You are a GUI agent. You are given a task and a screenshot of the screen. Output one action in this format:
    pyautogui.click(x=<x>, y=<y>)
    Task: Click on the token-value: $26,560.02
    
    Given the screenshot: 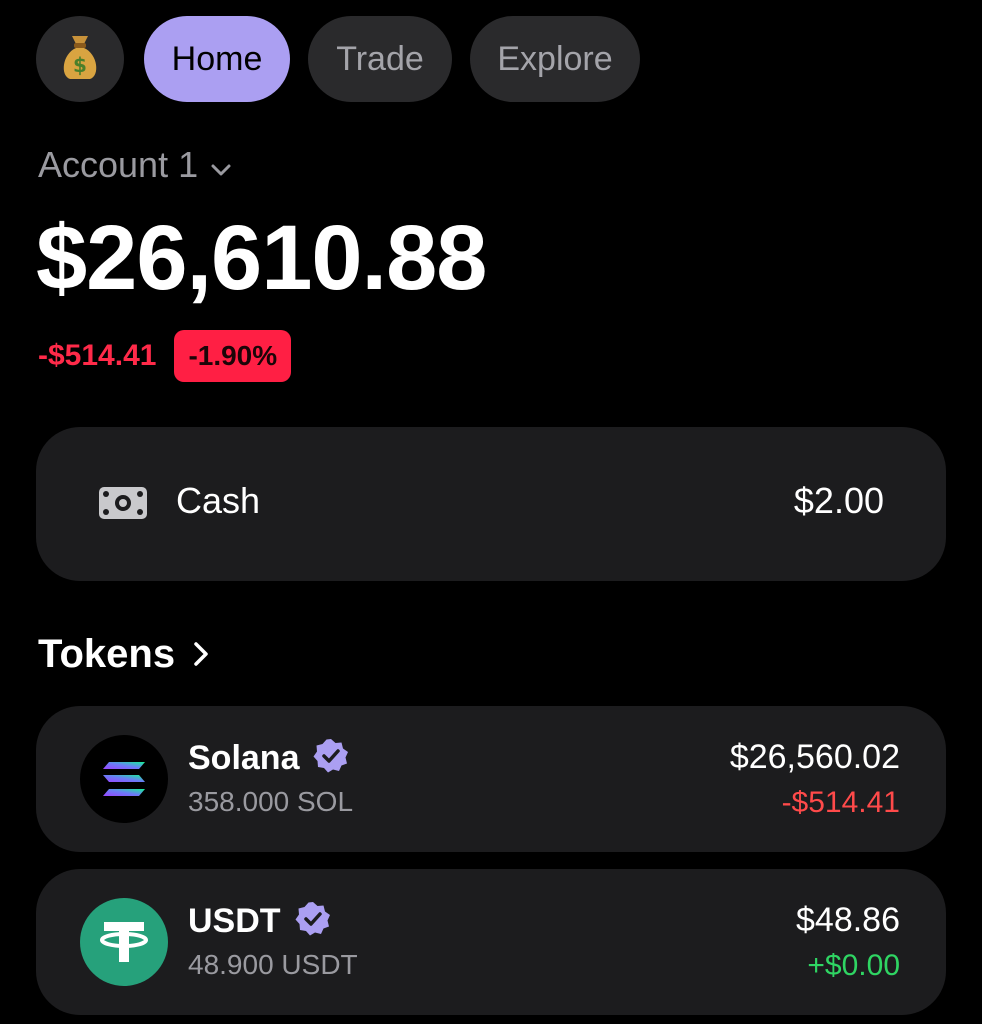 What is the action you would take?
    pyautogui.click(x=814, y=757)
    